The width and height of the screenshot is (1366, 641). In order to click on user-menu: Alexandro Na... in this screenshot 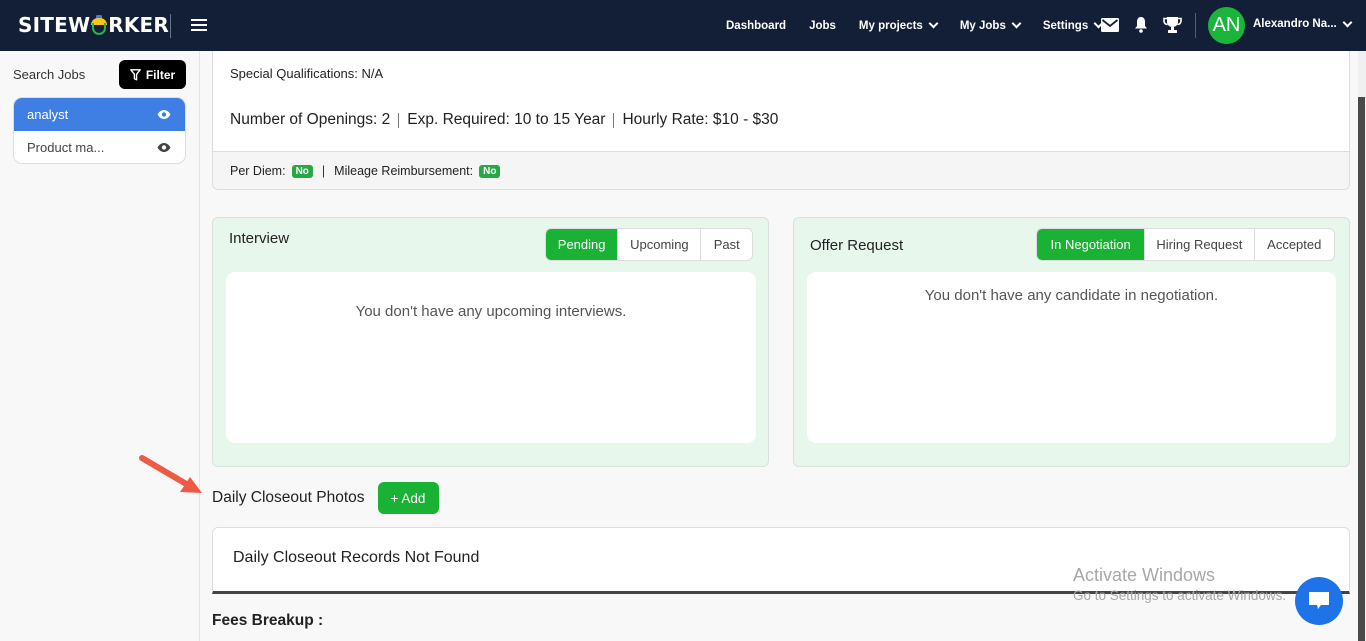, I will do `click(1303, 23)`.